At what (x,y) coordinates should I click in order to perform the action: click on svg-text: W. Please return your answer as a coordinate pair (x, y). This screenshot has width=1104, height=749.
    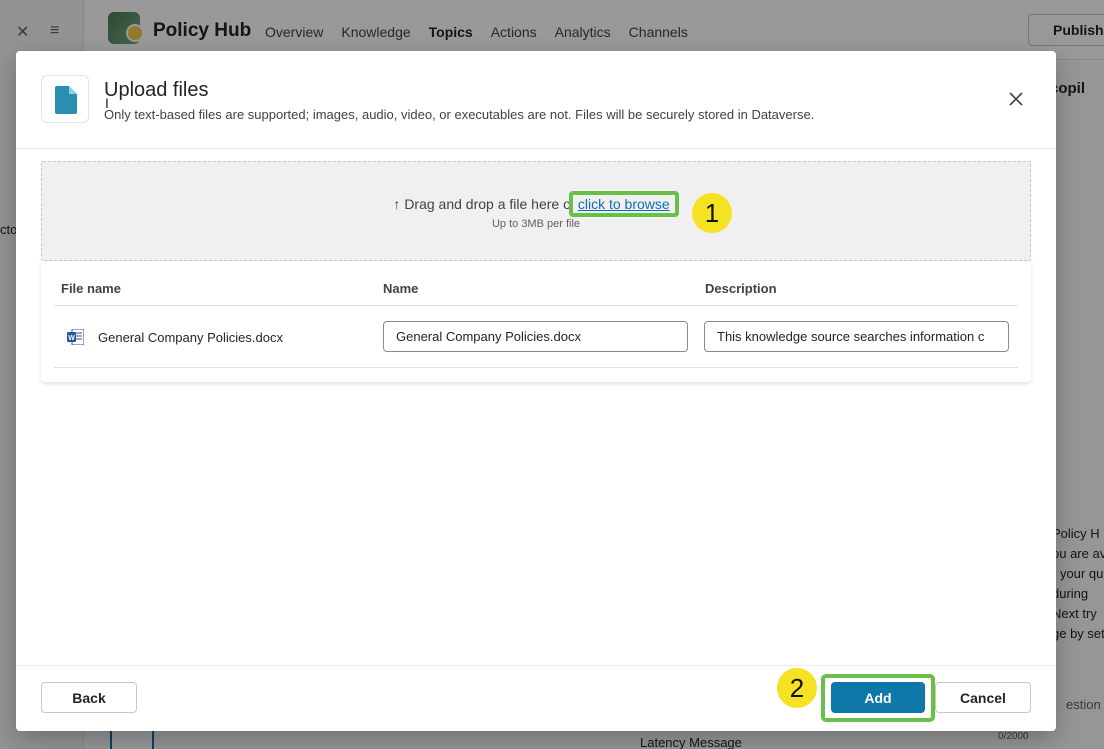
    Looking at the image, I should click on (71, 338).